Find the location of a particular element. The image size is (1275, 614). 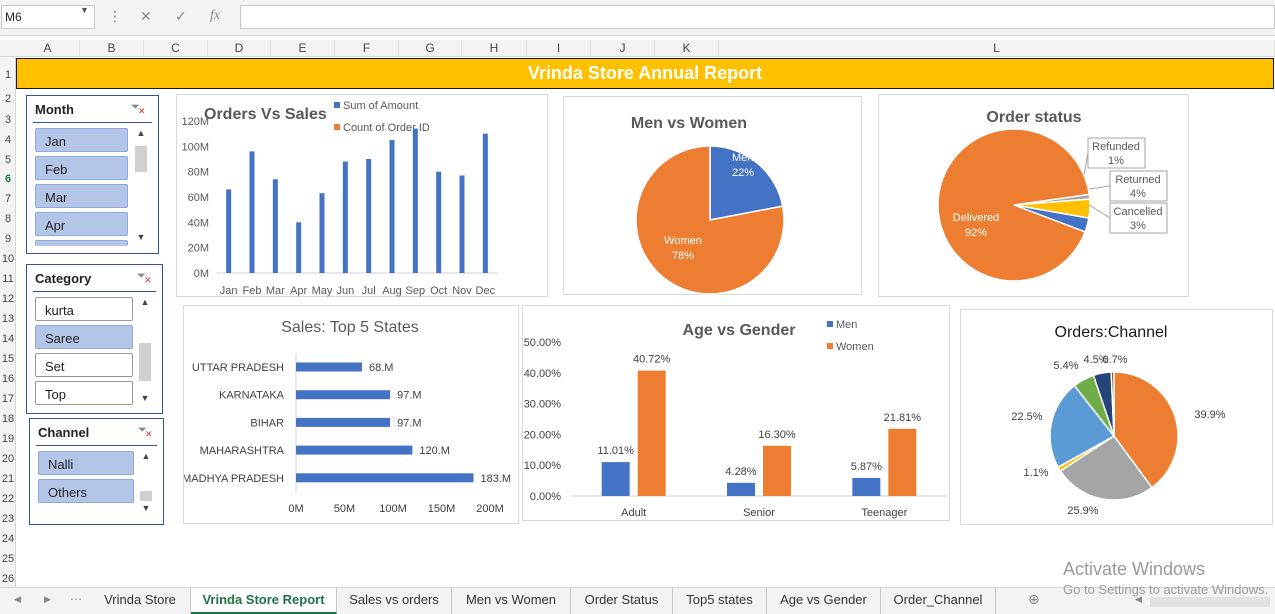

row-header-15: 15 is located at coordinates (8, 359).